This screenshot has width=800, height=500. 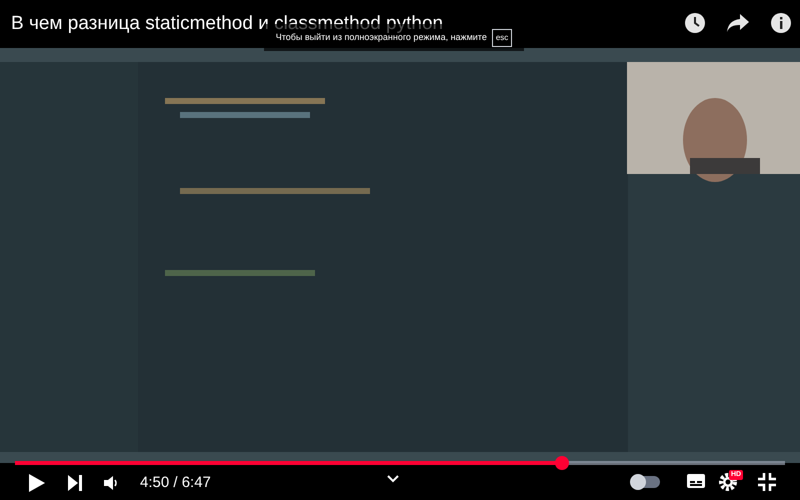 I want to click on chevron-down-icon, so click(x=393, y=479).